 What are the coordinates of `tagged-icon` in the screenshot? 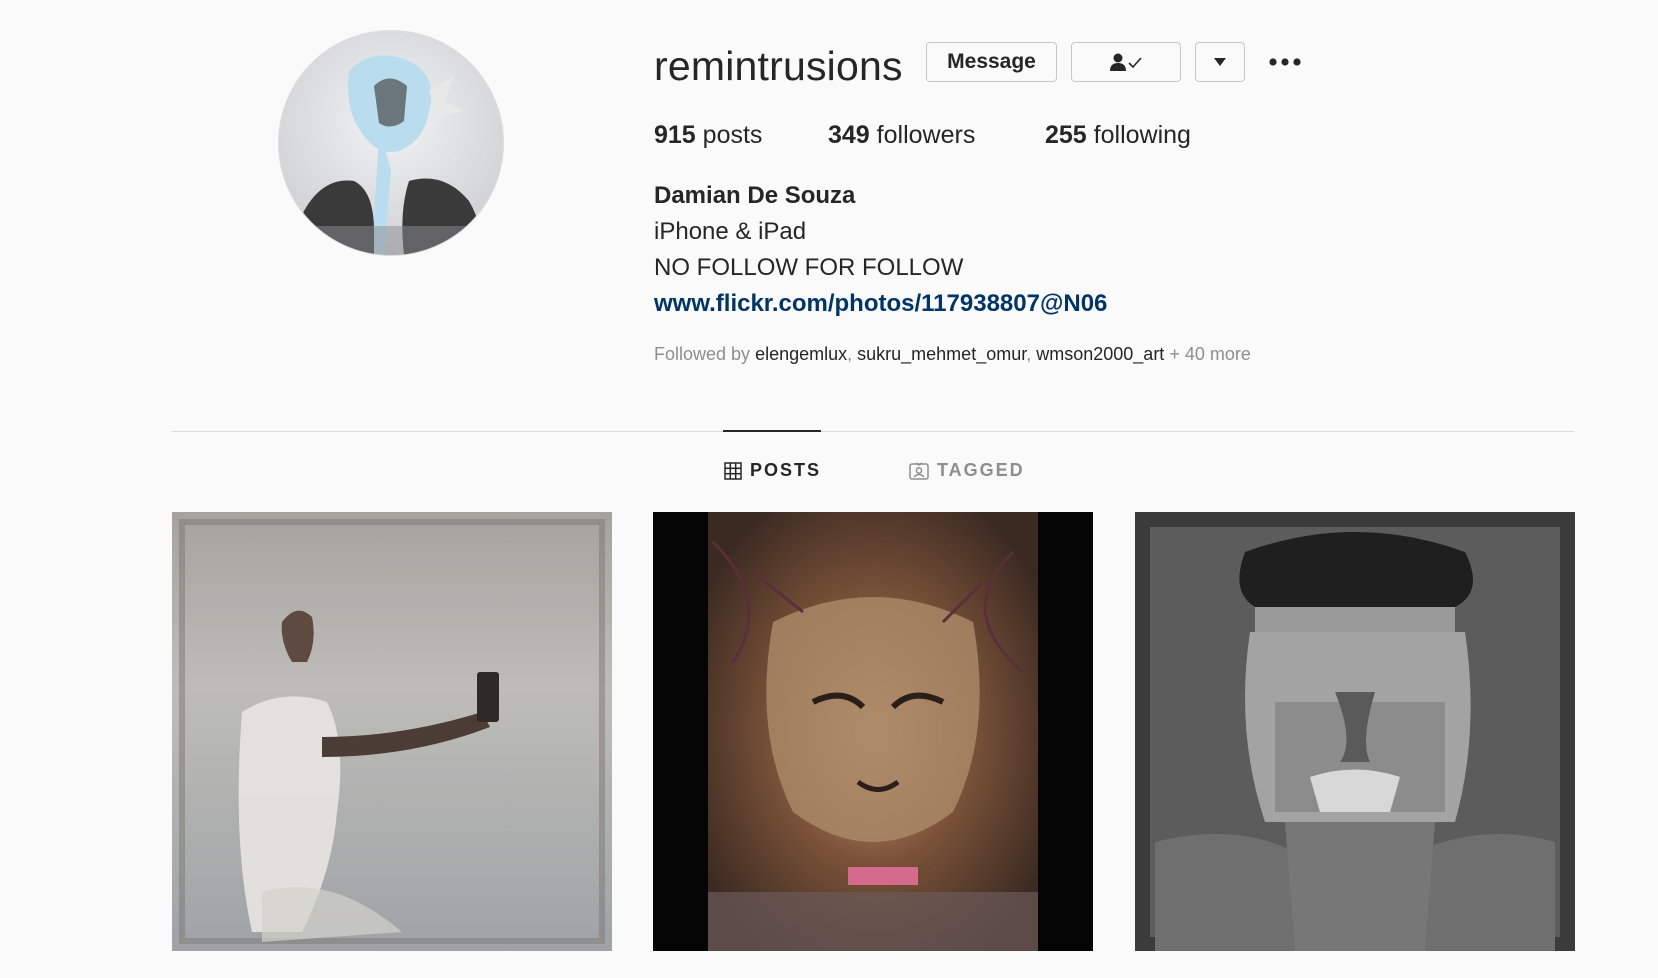 It's located at (919, 470).